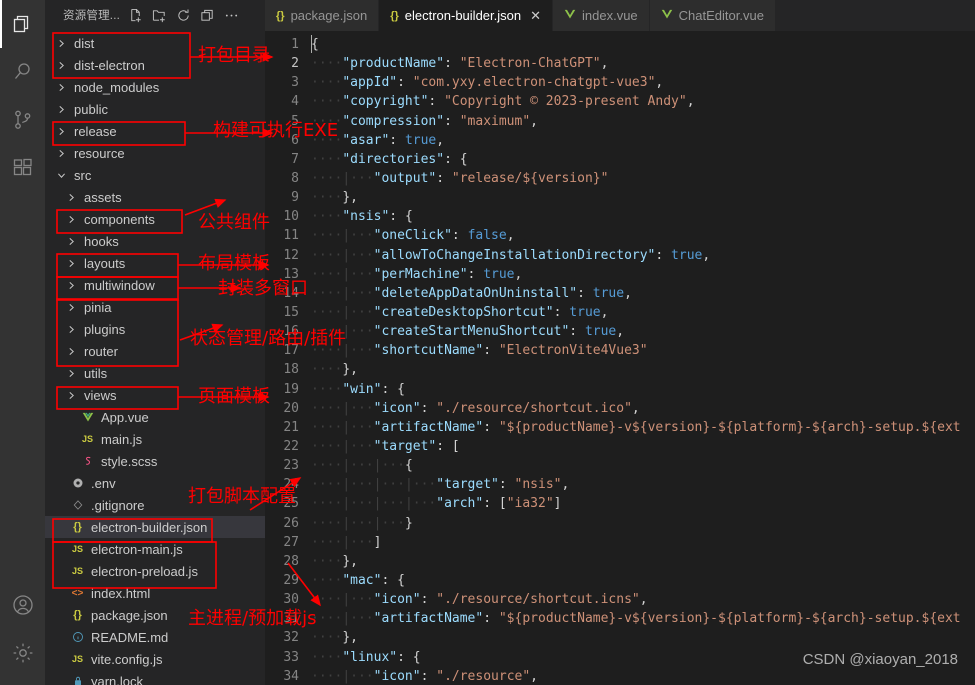 The height and width of the screenshot is (685, 975). What do you see at coordinates (643, 216) in the screenshot?
I see `code-line: ····"nsis": {` at bounding box center [643, 216].